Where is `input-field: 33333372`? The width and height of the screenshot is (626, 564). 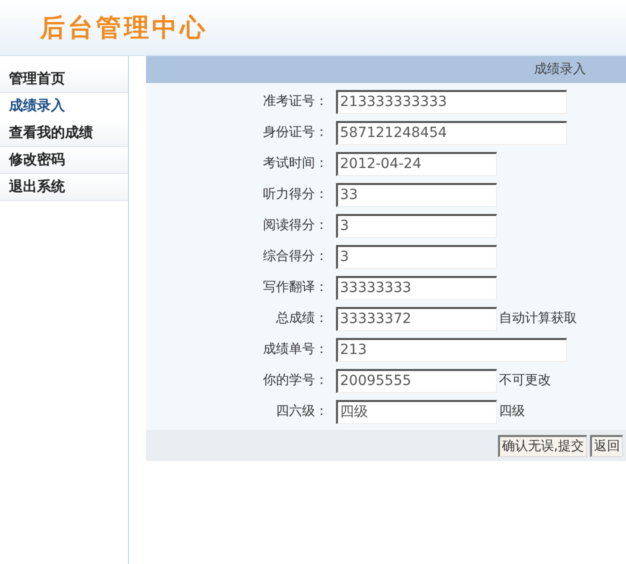 input-field: 33333372 is located at coordinates (416, 318).